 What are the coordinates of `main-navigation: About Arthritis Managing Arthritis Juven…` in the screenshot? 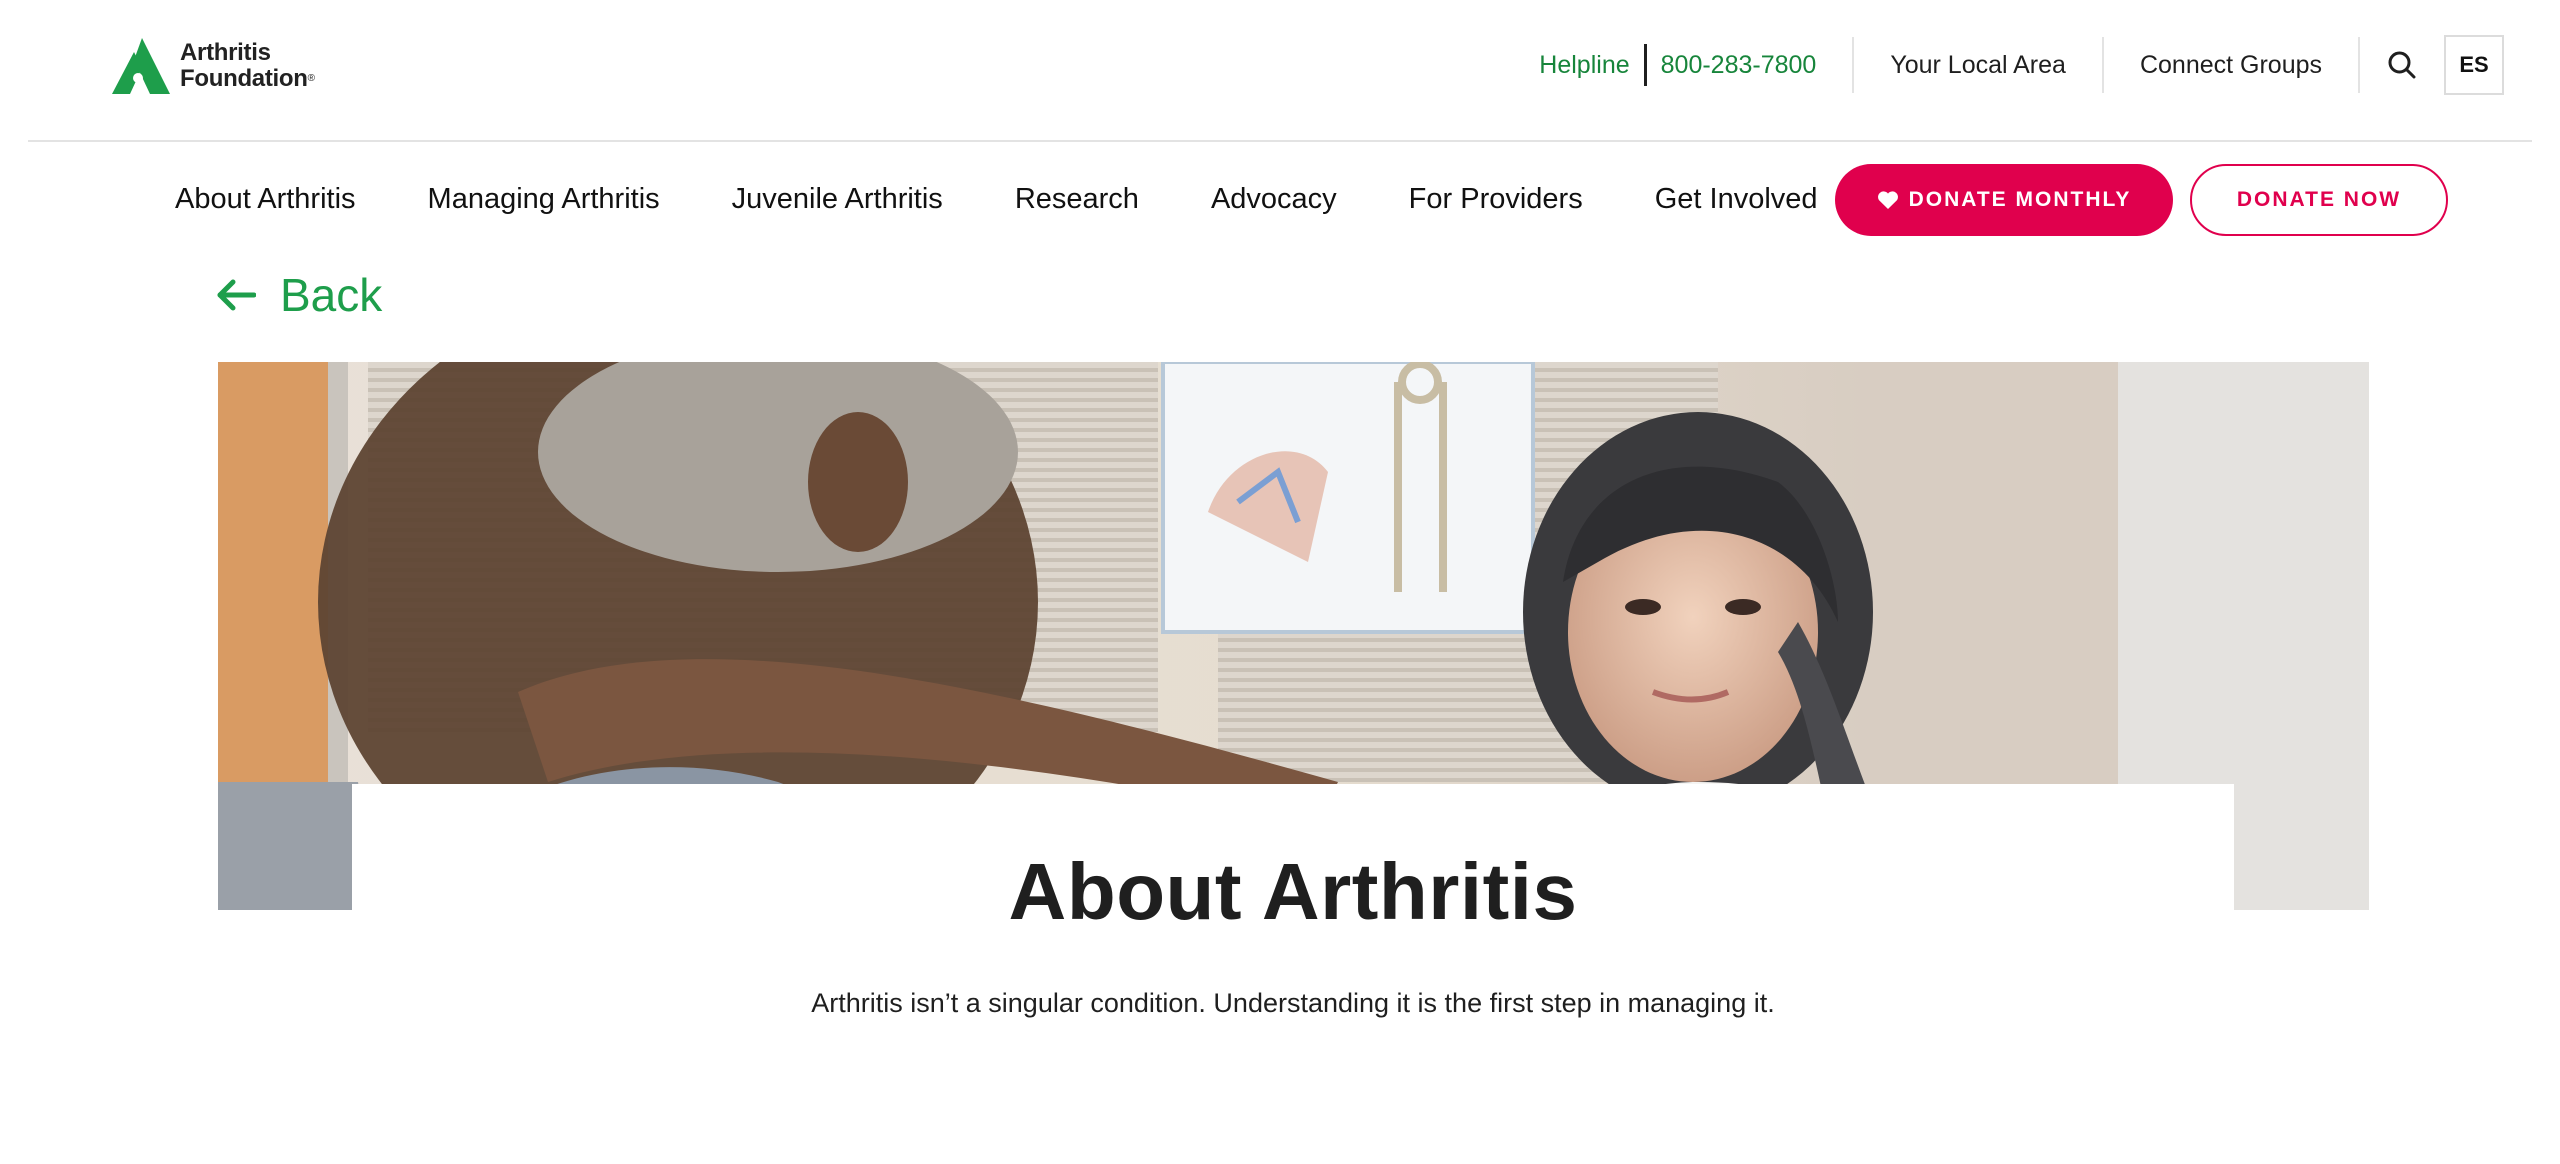 It's located at (1280, 199).